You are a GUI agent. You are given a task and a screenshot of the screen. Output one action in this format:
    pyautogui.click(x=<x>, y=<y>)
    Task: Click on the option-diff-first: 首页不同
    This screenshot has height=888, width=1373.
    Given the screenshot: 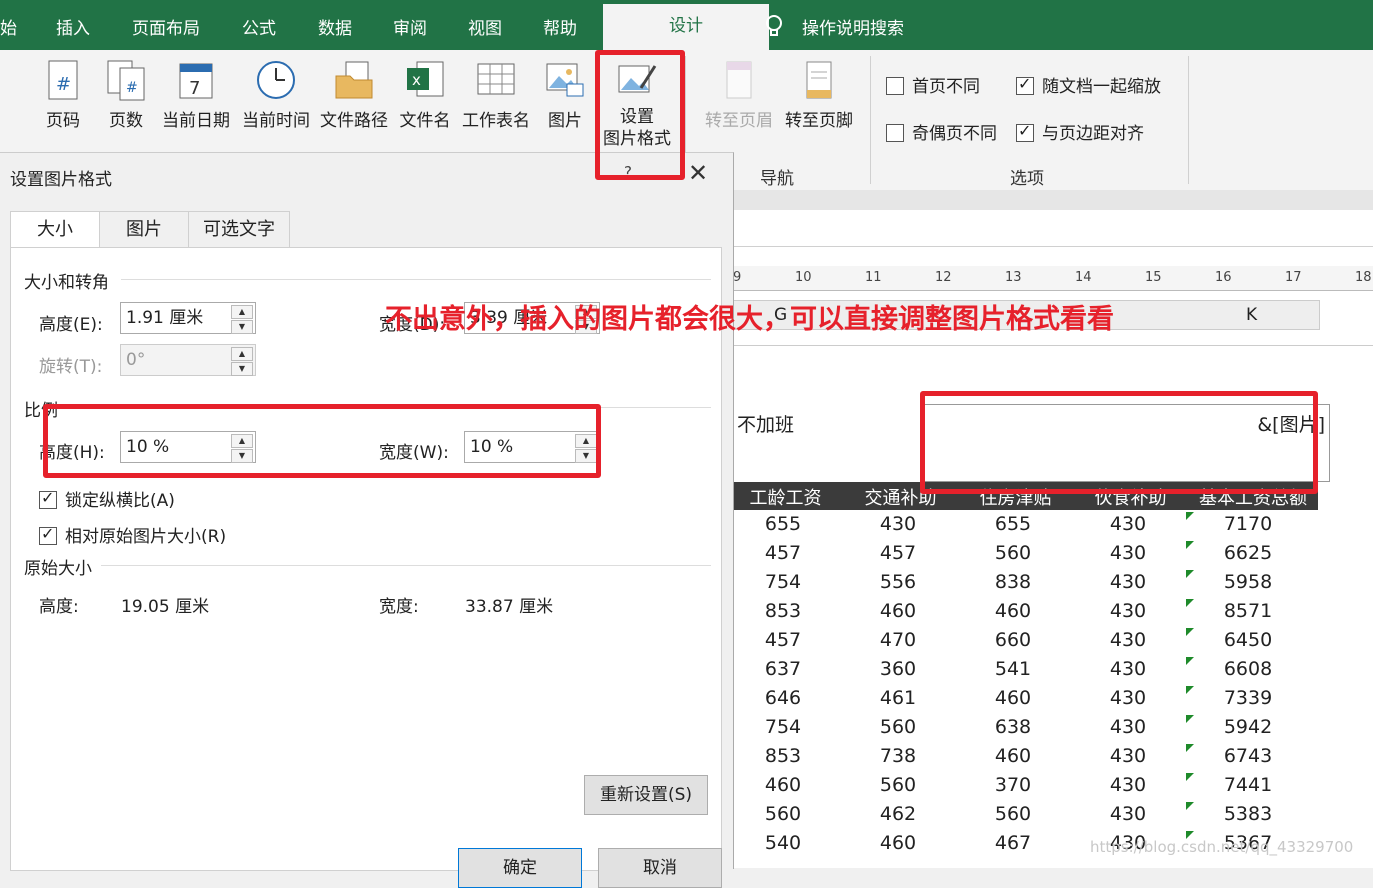 What is the action you would take?
    pyautogui.click(x=933, y=84)
    